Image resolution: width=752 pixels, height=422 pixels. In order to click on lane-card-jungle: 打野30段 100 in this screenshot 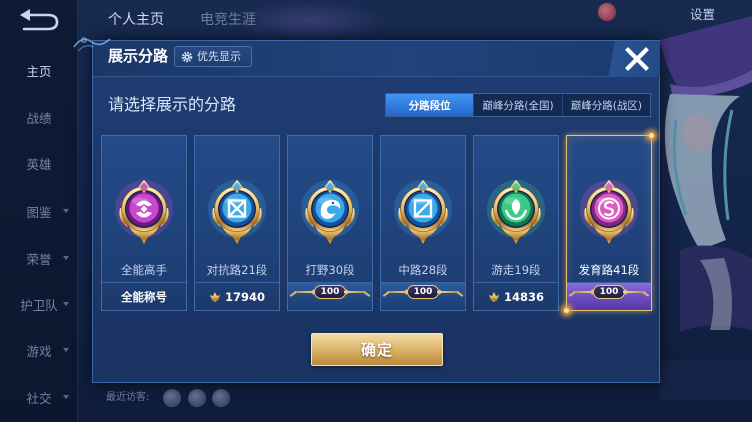, I will do `click(330, 223)`.